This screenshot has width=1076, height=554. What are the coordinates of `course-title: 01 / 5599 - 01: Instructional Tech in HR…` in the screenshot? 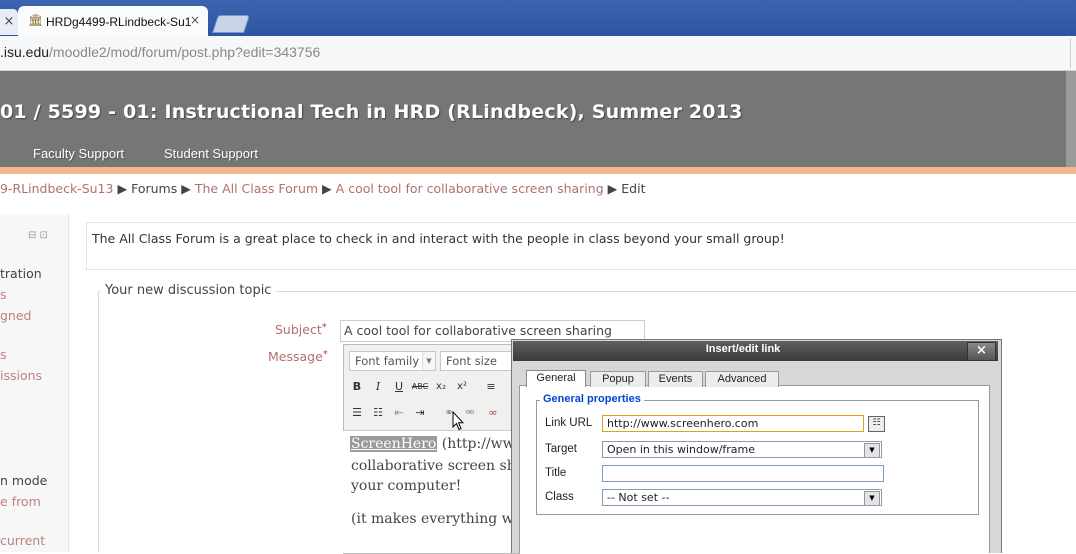 It's located at (371, 112).